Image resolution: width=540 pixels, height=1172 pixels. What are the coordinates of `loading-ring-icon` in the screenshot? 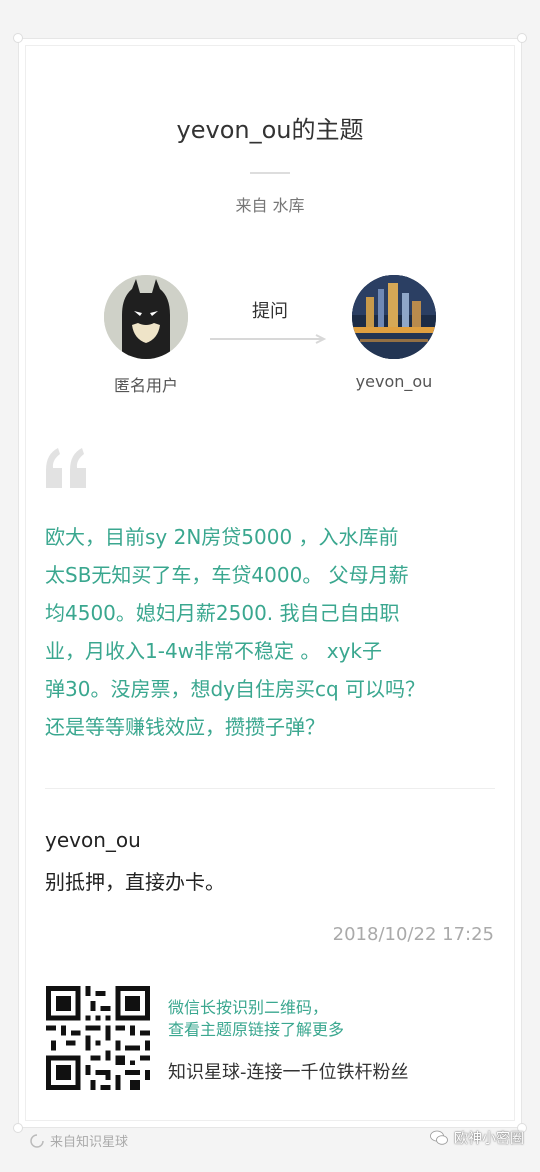 It's located at (37, 1140).